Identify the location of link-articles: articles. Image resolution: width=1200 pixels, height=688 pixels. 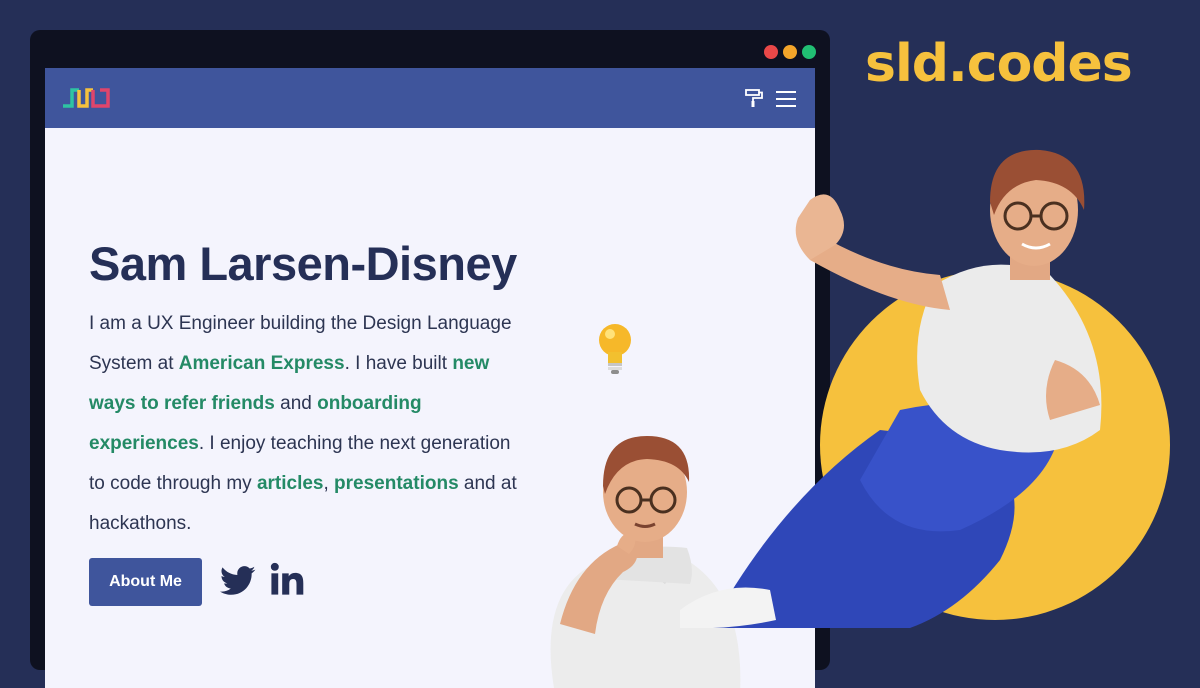
(290, 483).